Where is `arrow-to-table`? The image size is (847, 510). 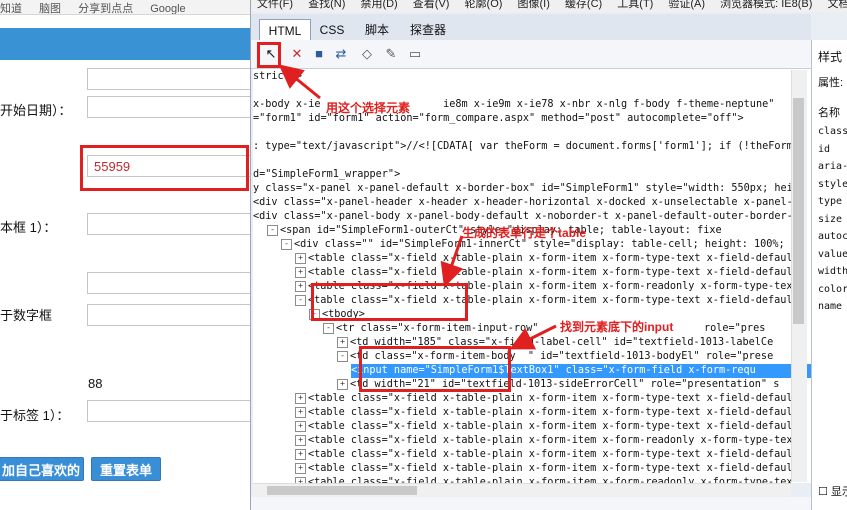
arrow-to-table is located at coordinates (452, 261).